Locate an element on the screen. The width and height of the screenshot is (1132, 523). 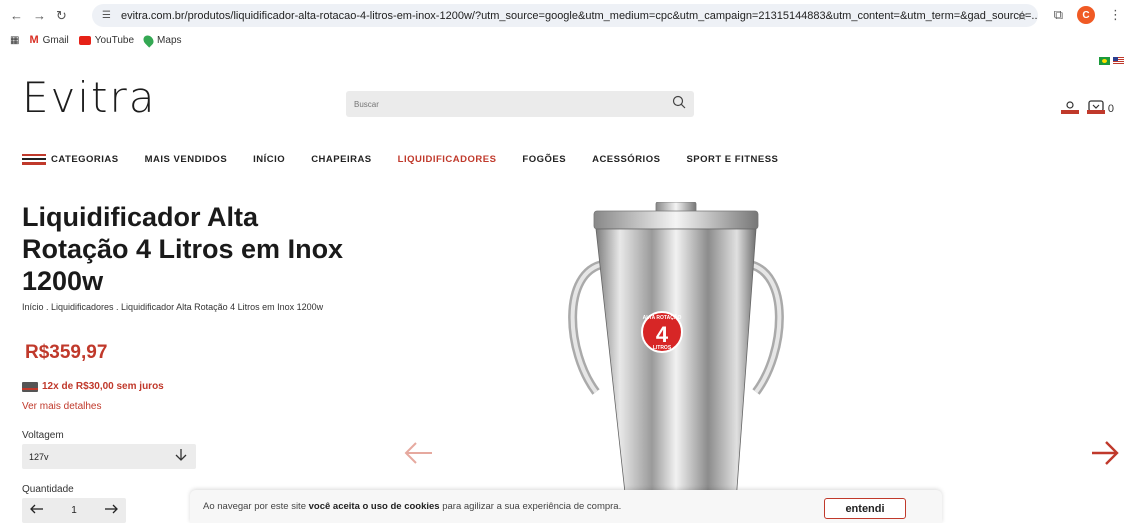
voltage-label: Voltagem is located at coordinates (43, 435).